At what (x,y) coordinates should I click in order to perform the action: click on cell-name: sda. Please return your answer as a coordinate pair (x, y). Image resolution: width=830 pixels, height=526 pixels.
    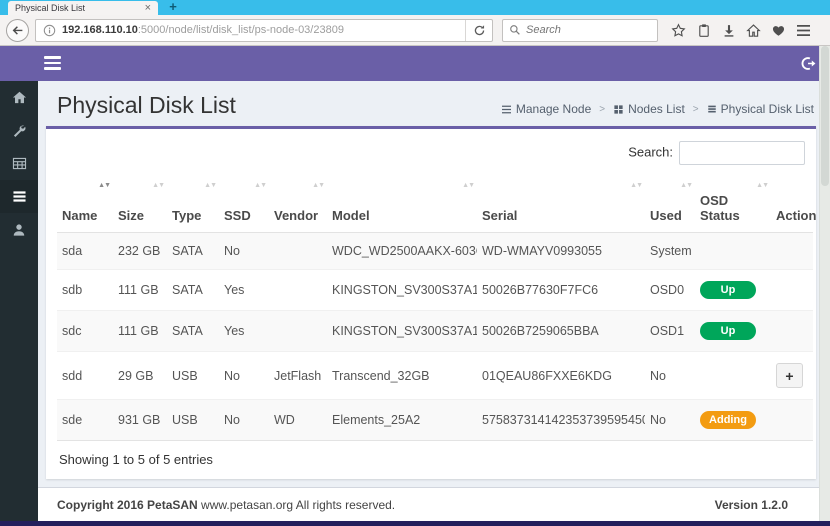
    Looking at the image, I should click on (85, 251).